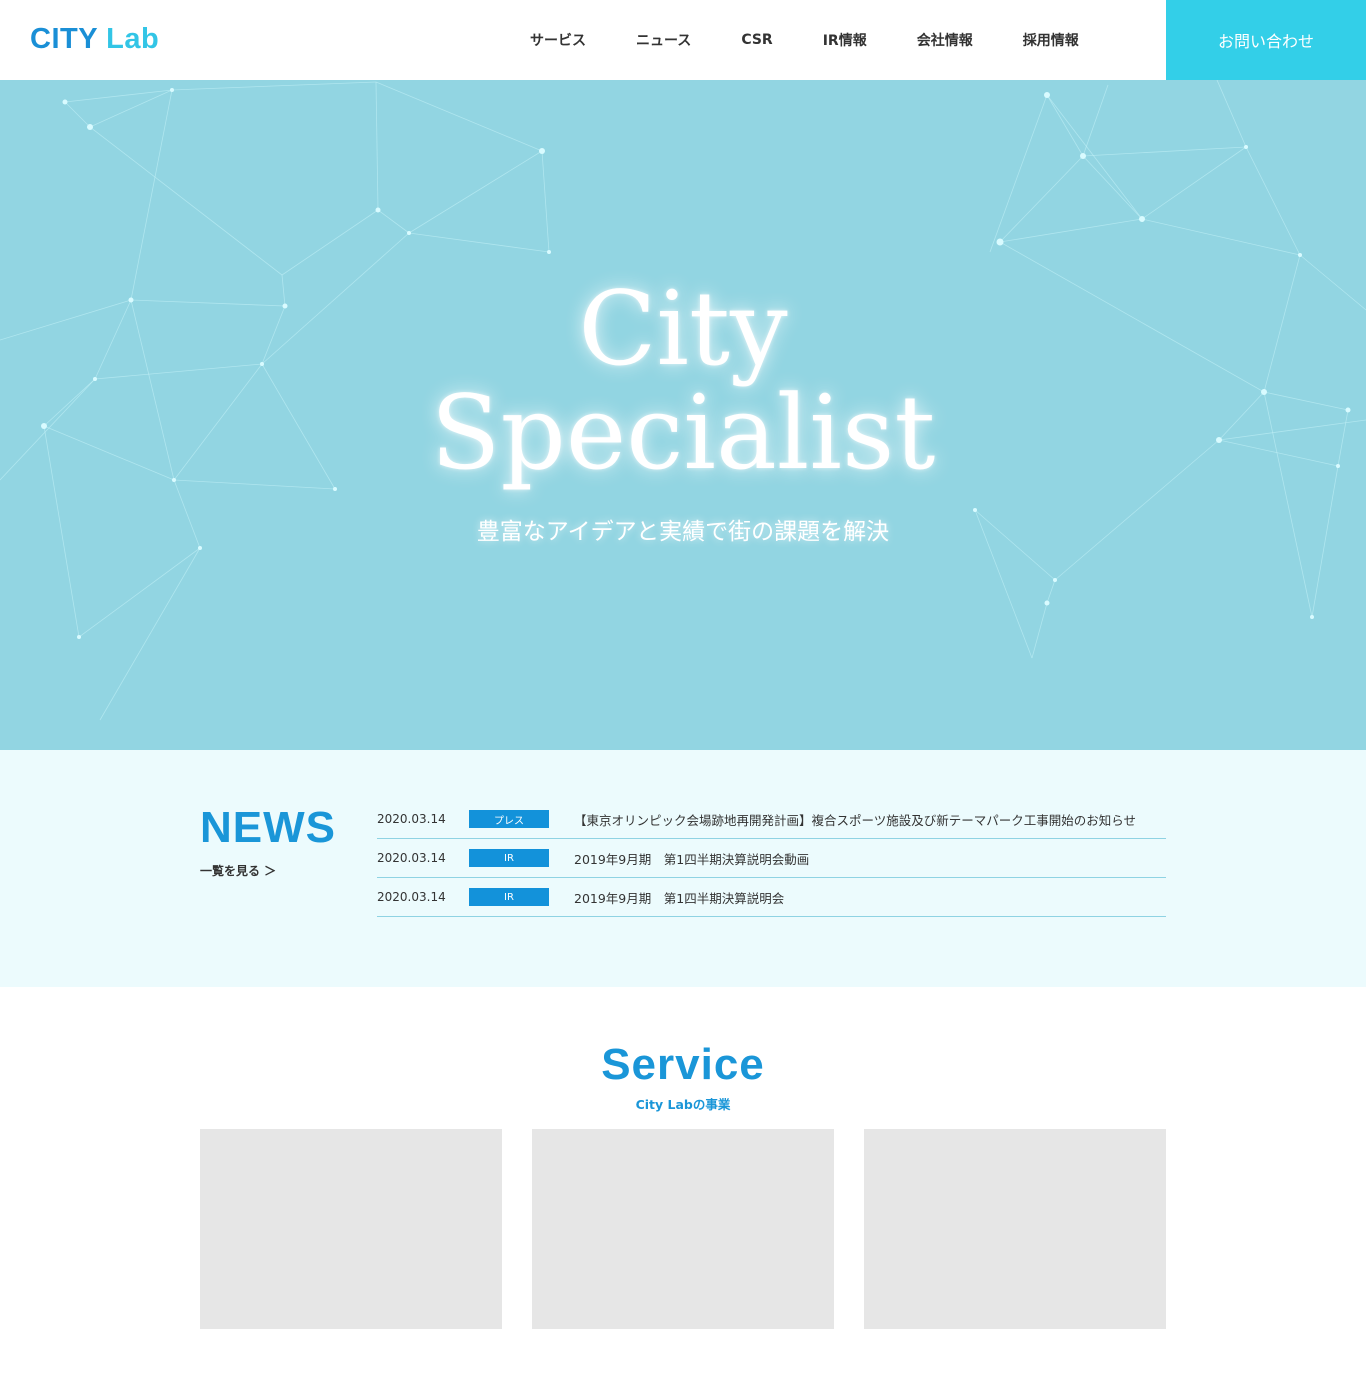 This screenshot has width=1366, height=1389. What do you see at coordinates (683, 532) in the screenshot?
I see `hero-subtitle: 豊富なアイデアと実績で街の課題を解決` at bounding box center [683, 532].